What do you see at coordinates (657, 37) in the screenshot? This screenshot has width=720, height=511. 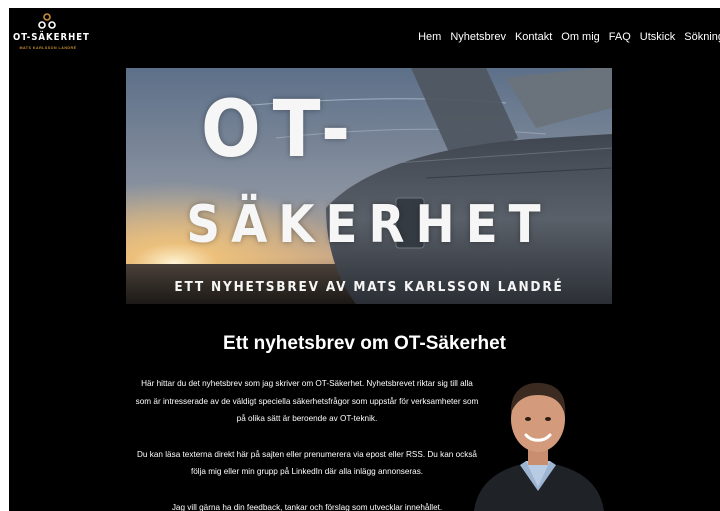 I see `nav-item-utskick: Utskick` at bounding box center [657, 37].